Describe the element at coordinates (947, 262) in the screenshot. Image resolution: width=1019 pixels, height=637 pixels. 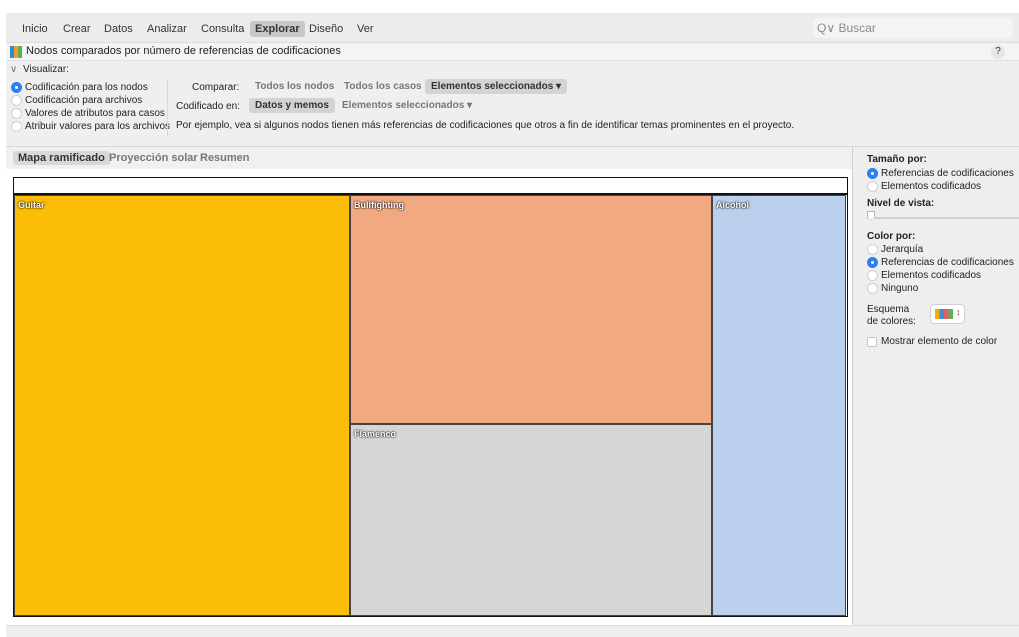
I see `color-by-option-label: Referencias de codificaciones` at that location.